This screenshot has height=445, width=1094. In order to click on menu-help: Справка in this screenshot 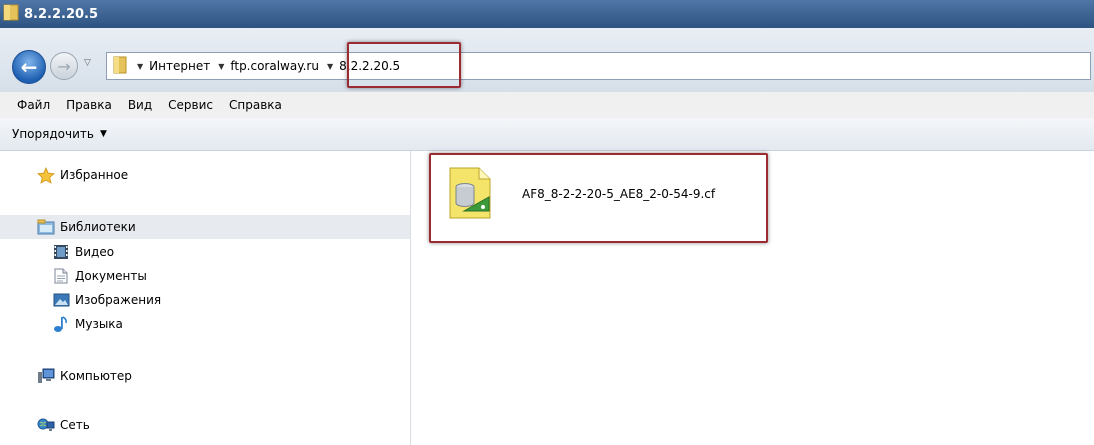, I will do `click(255, 105)`.